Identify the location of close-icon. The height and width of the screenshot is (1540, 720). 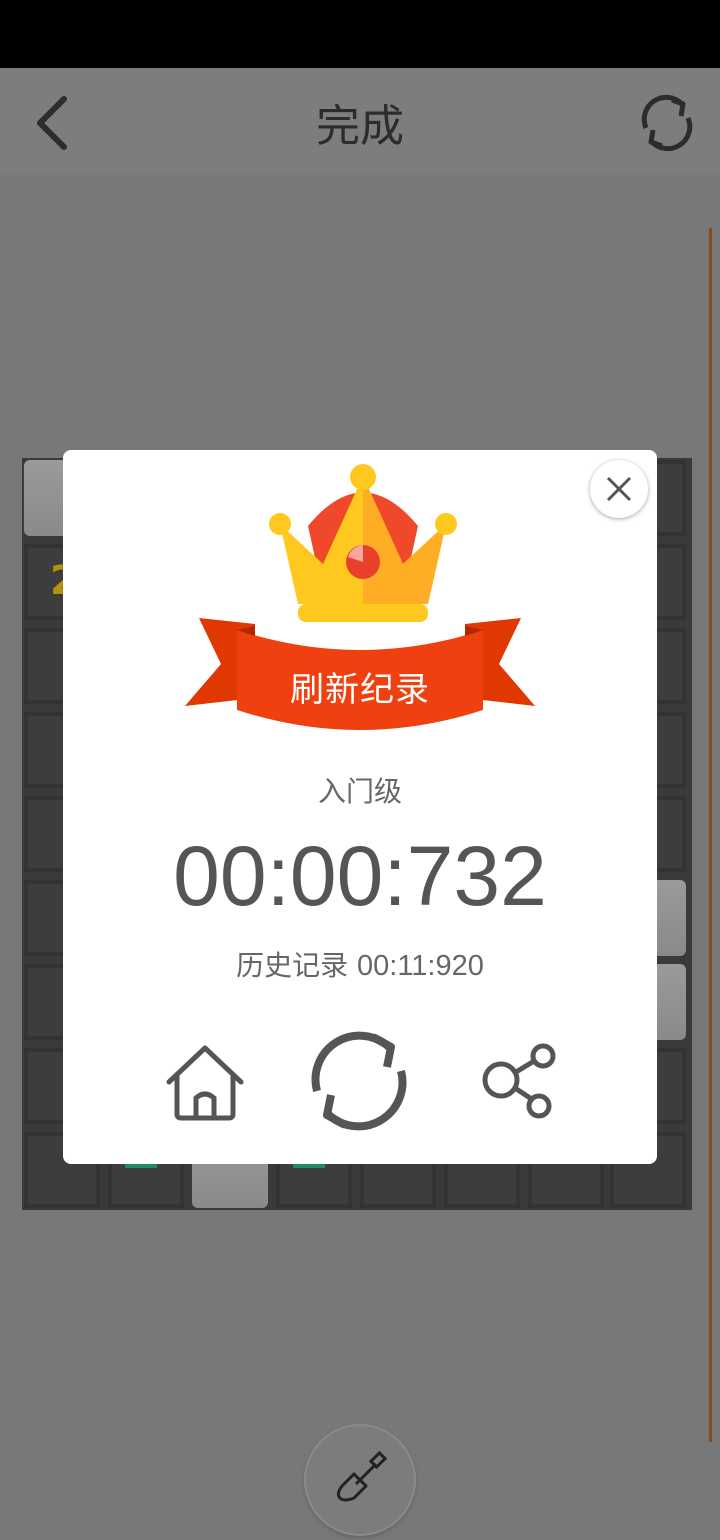
(619, 489).